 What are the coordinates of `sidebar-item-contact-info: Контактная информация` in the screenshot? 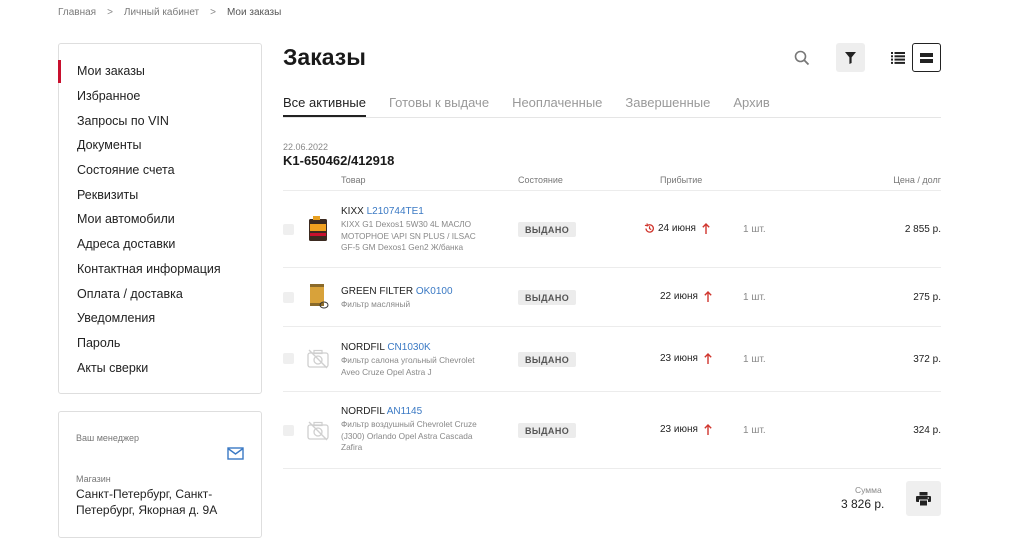 It's located at (160, 269).